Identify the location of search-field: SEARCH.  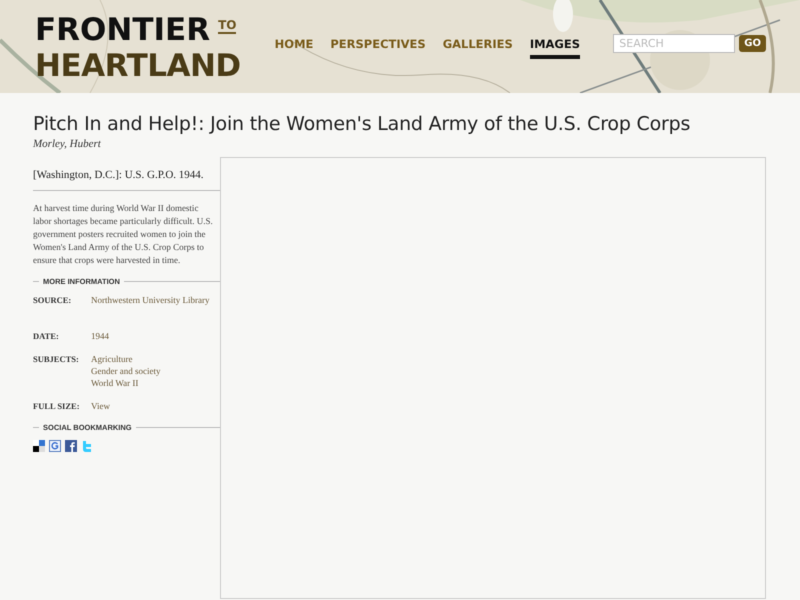
(674, 43).